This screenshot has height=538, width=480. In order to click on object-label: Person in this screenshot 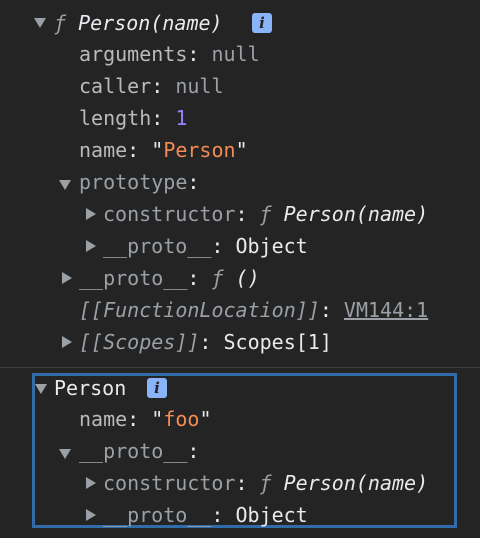, I will do `click(90, 388)`.